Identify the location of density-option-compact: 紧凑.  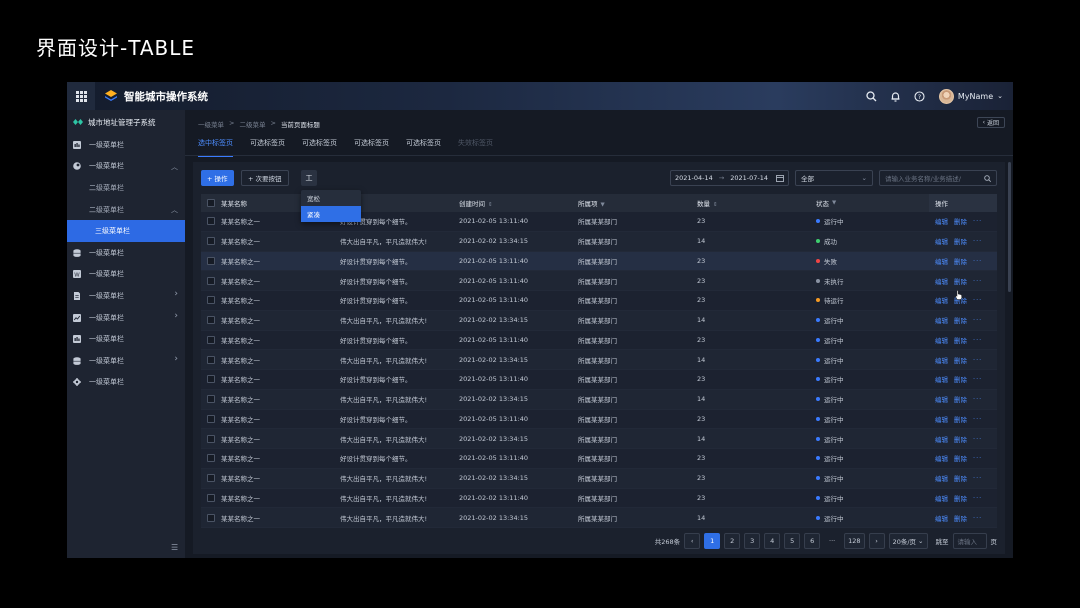
(331, 214).